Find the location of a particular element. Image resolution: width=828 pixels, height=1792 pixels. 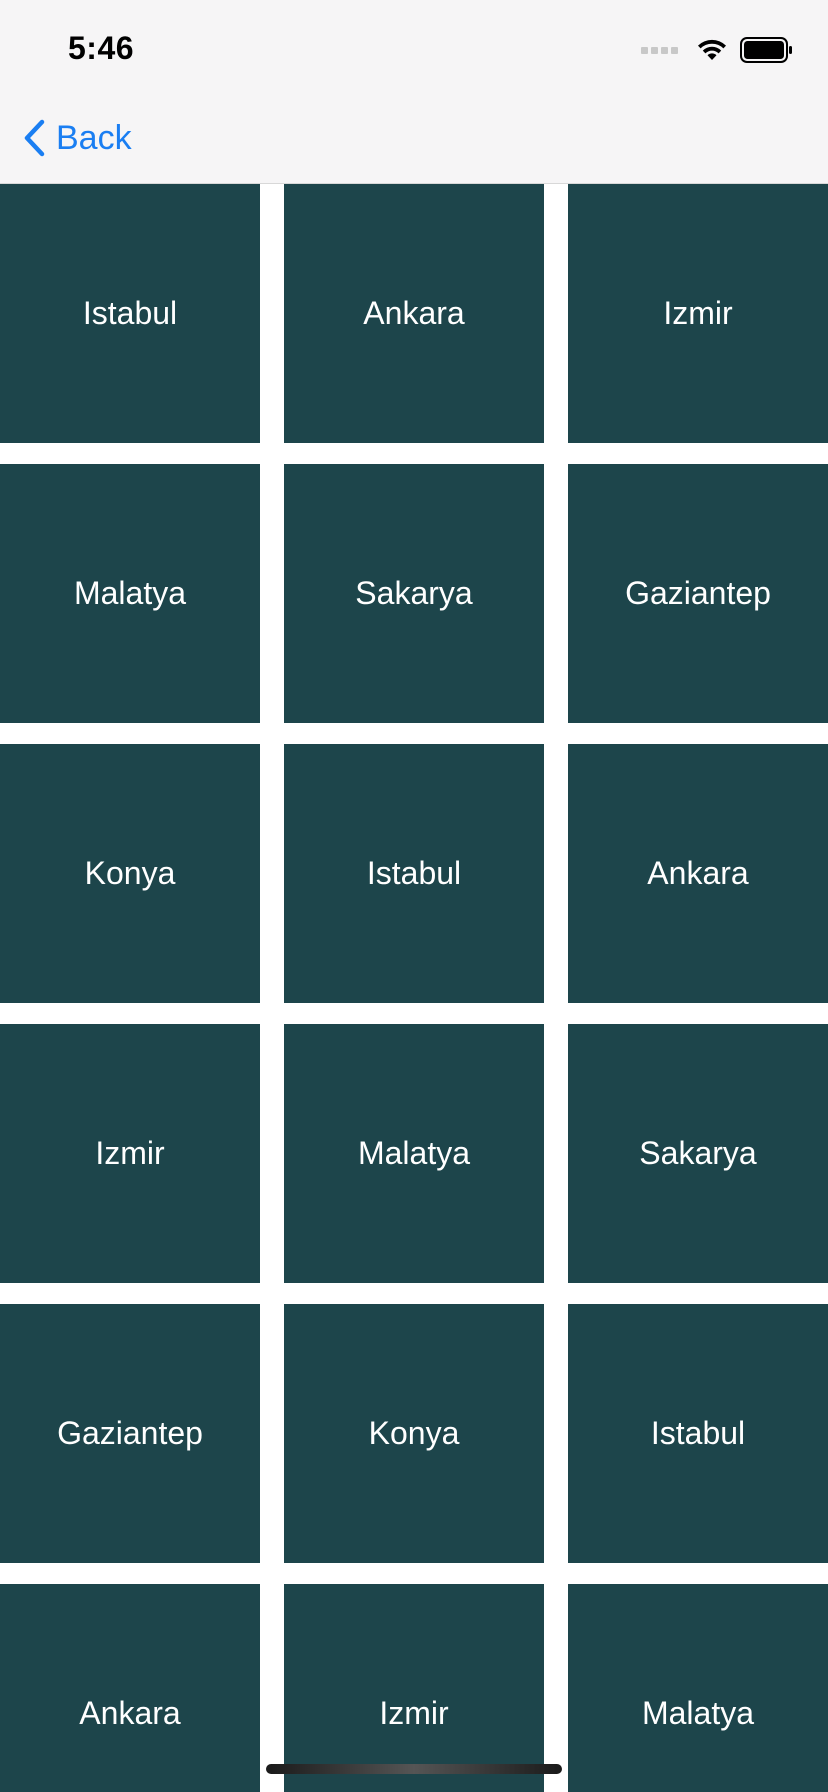

home-indicator is located at coordinates (414, 1769).